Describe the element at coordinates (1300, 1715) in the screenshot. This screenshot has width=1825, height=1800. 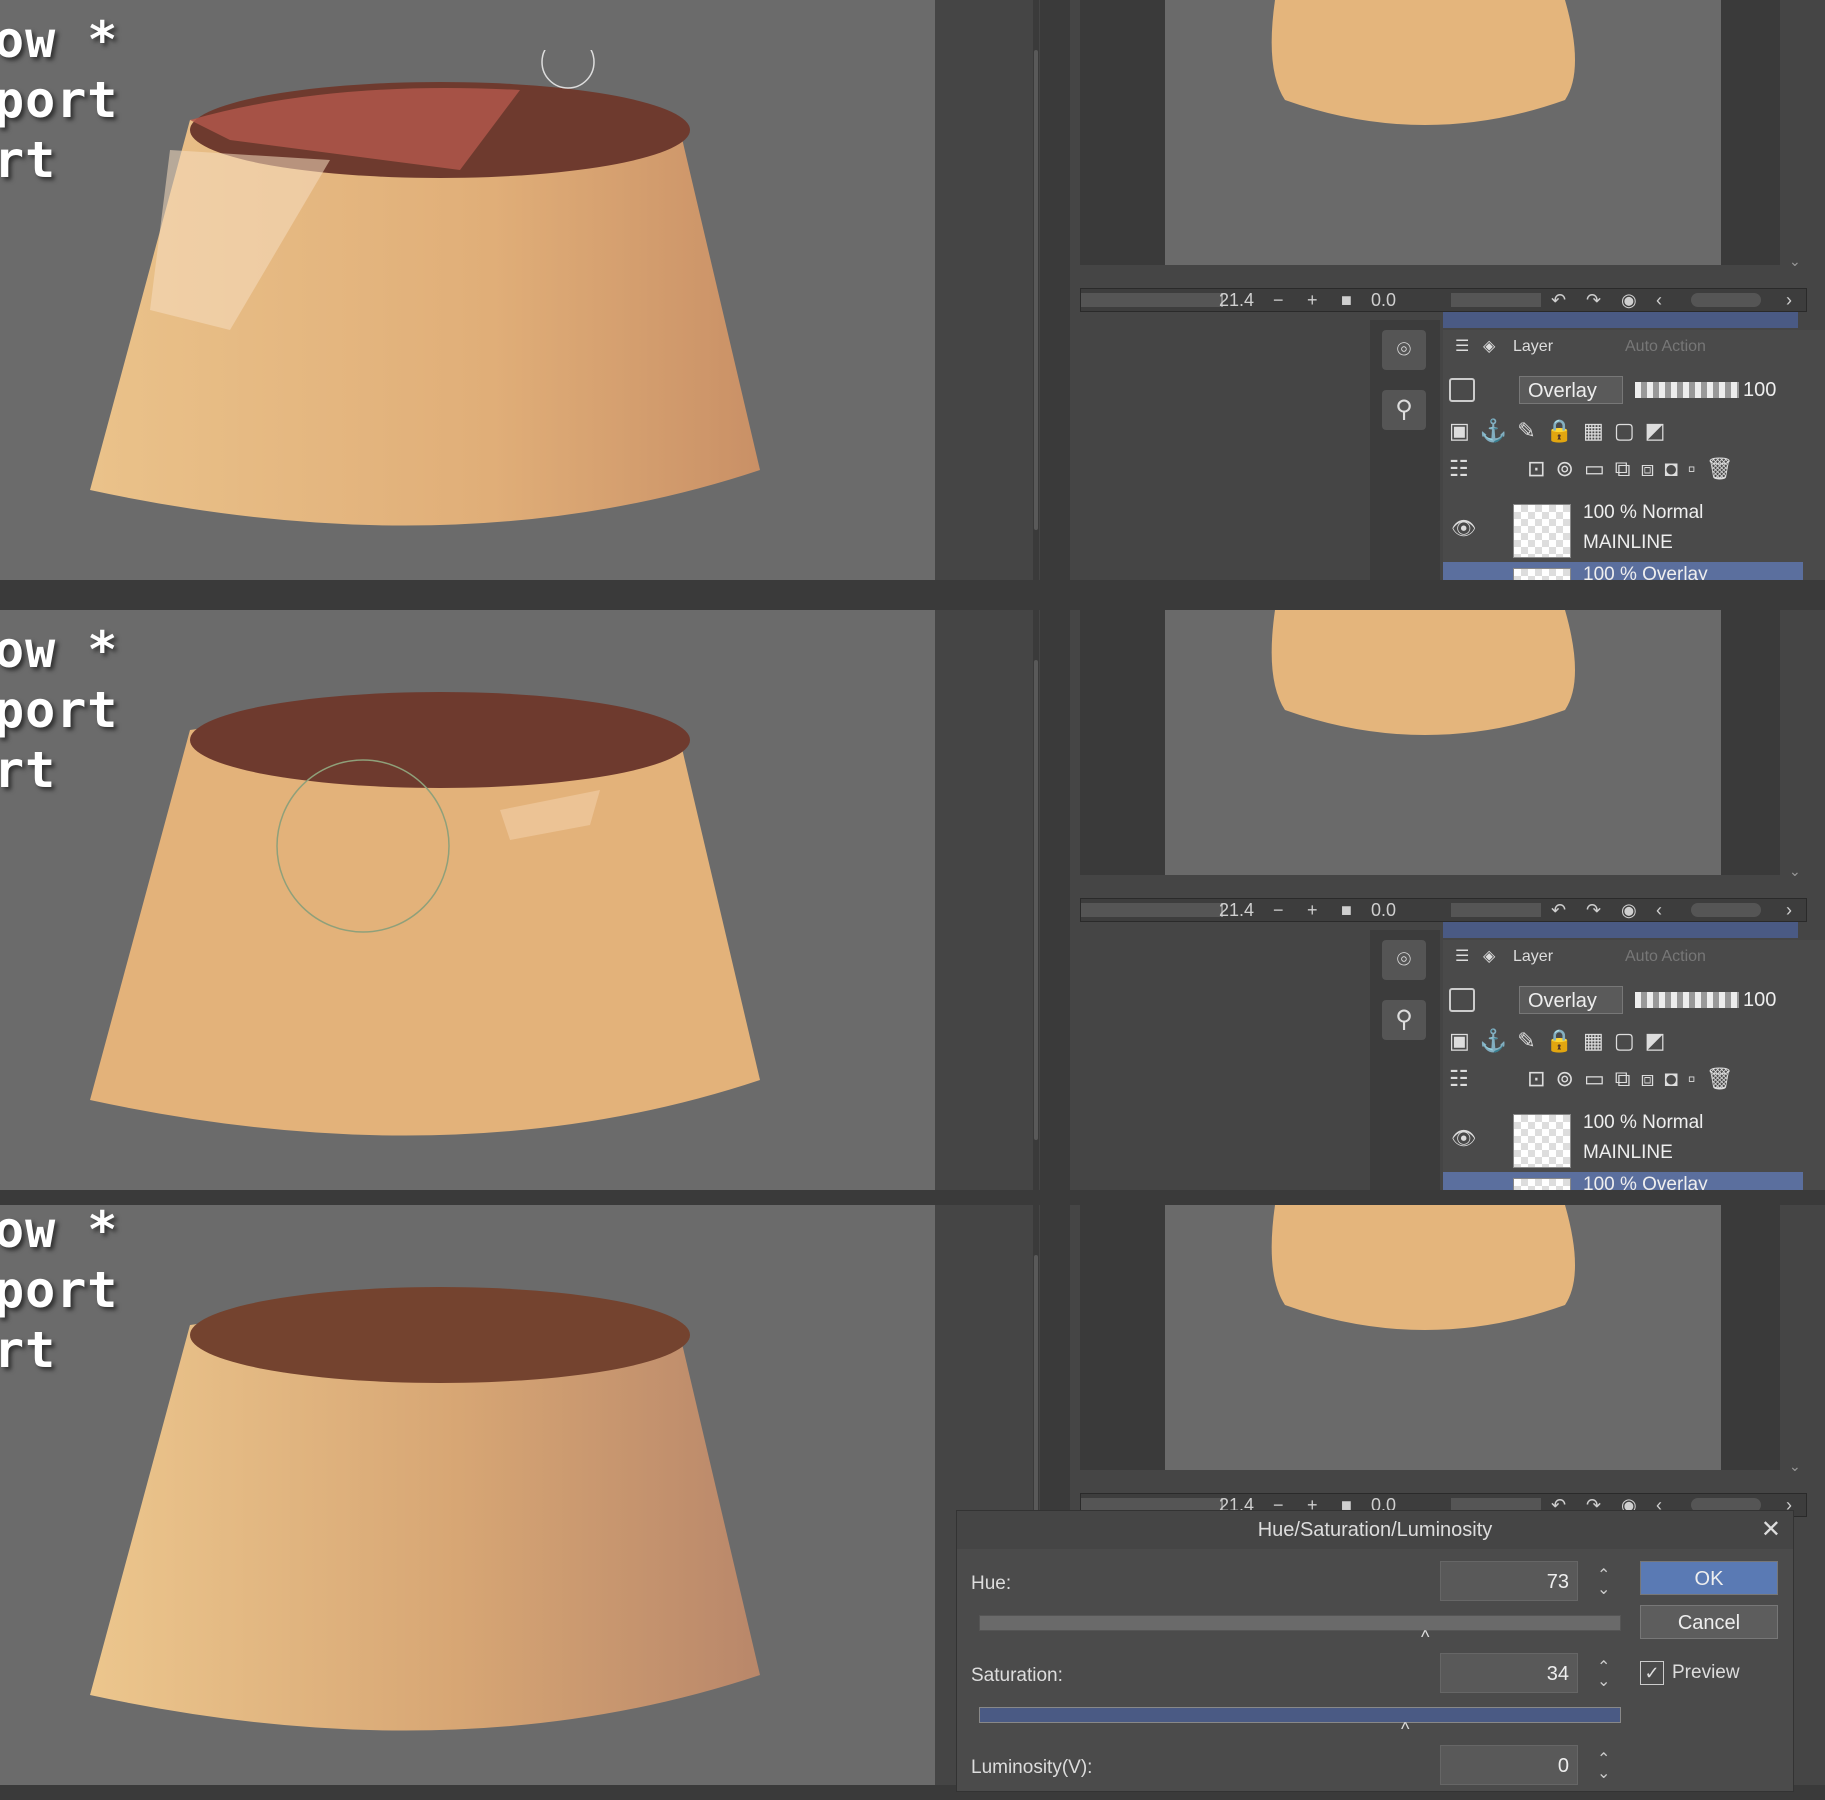
I see `saturation-slider` at that location.